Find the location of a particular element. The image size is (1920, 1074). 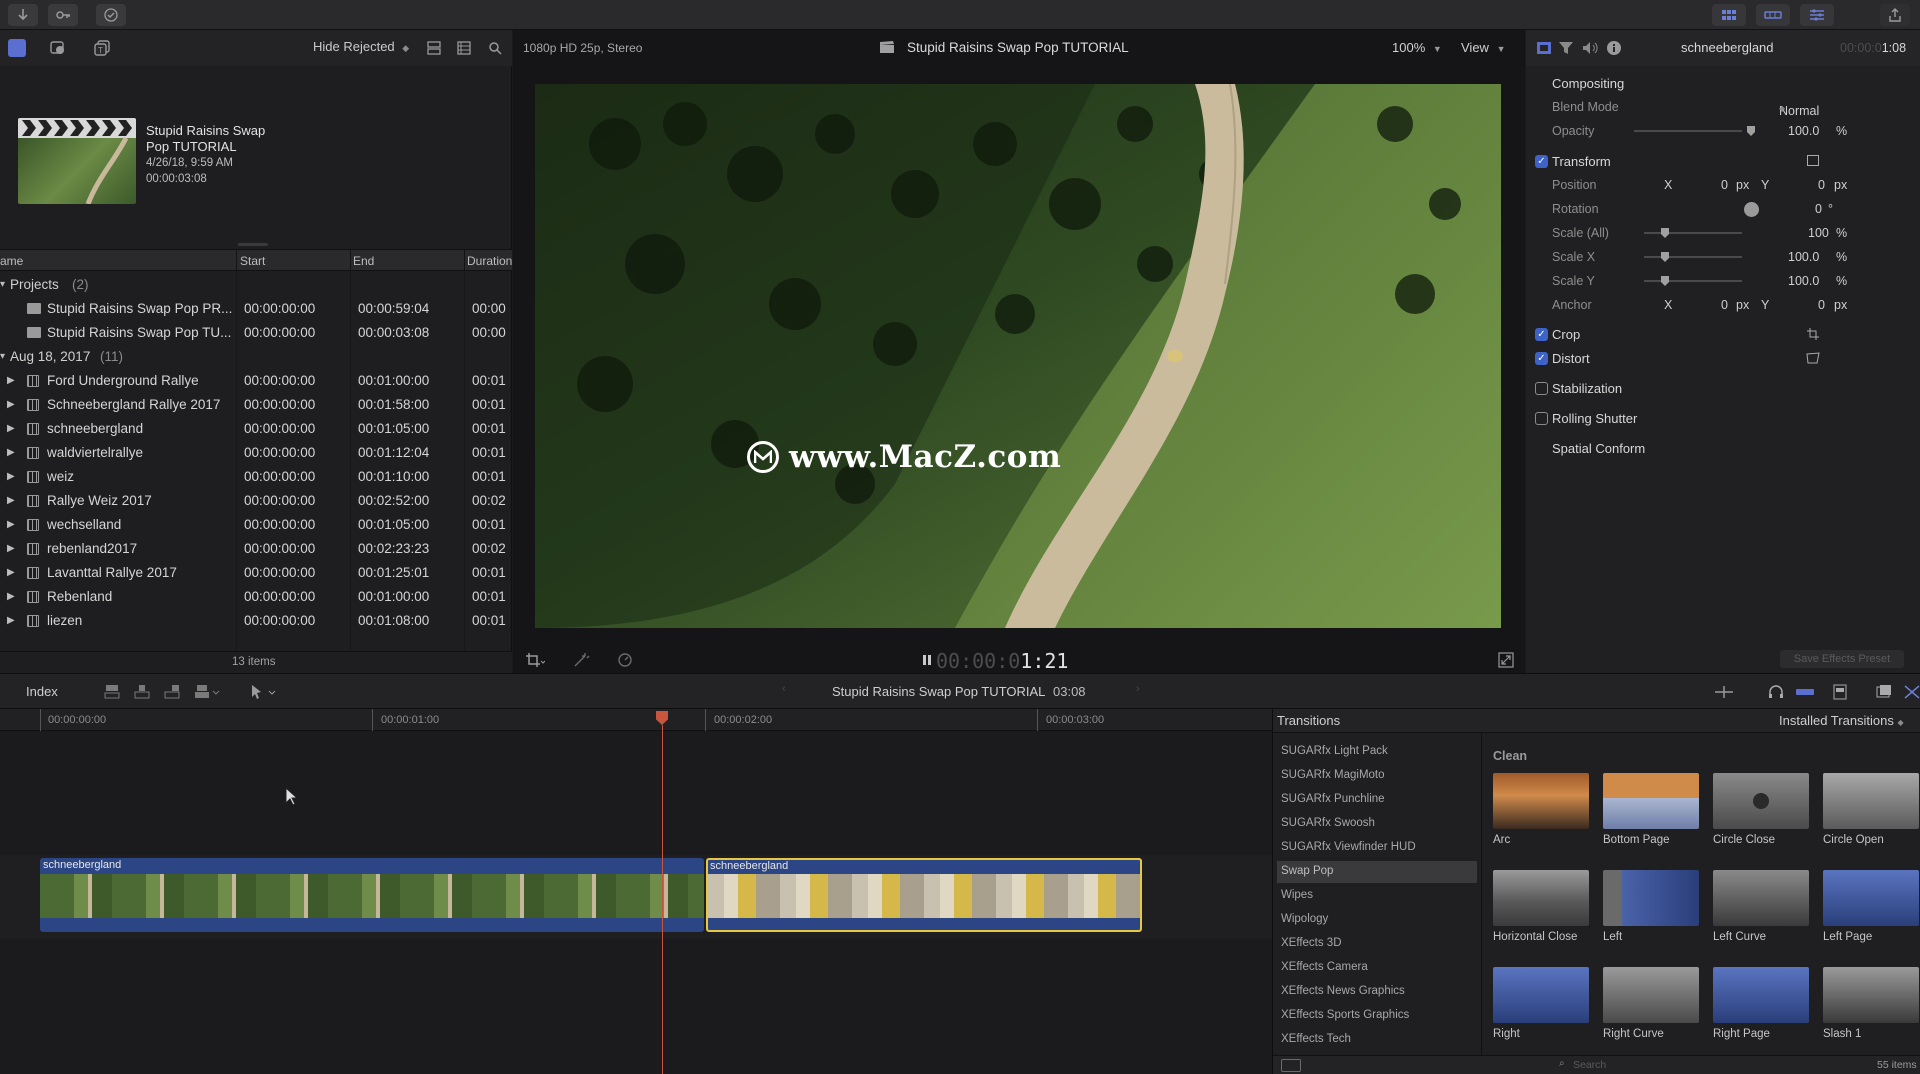

forward-arrow-icon: › is located at coordinates (1138, 689).